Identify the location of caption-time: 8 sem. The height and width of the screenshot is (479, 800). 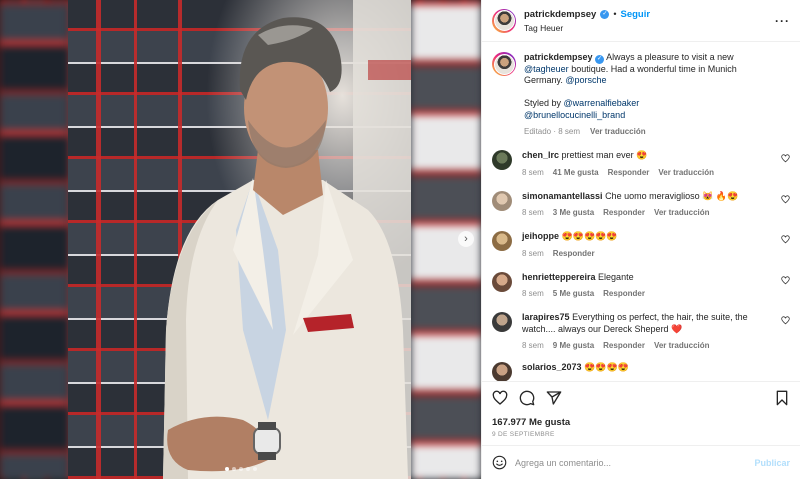
(569, 131).